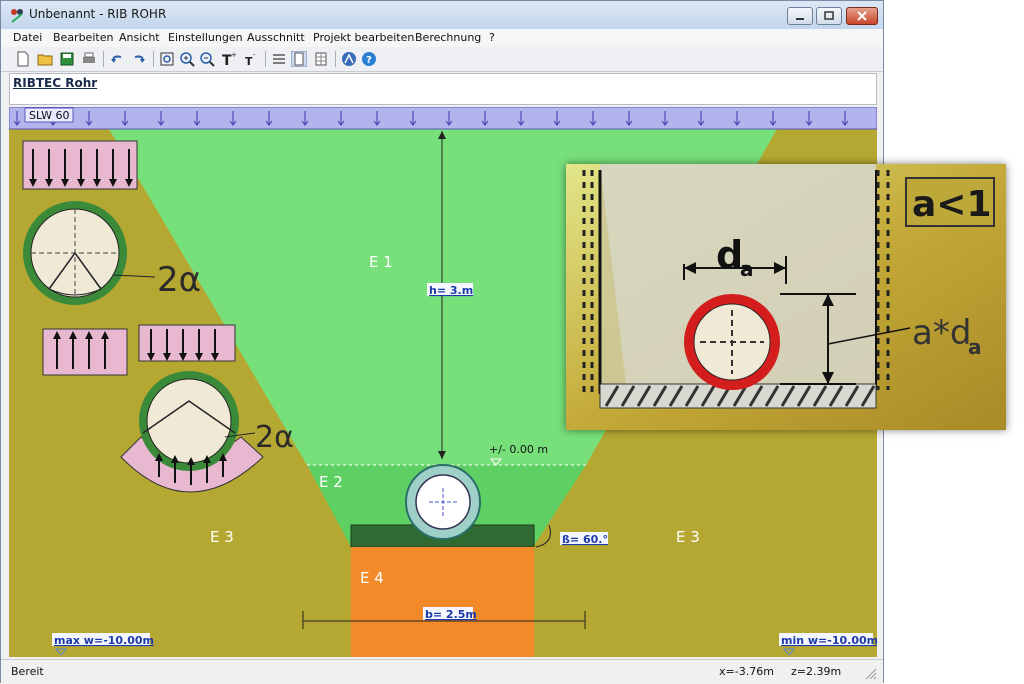 This screenshot has height=684, width=1024. What do you see at coordinates (139, 37) in the screenshot?
I see `menu-ansicht: Ansicht` at bounding box center [139, 37].